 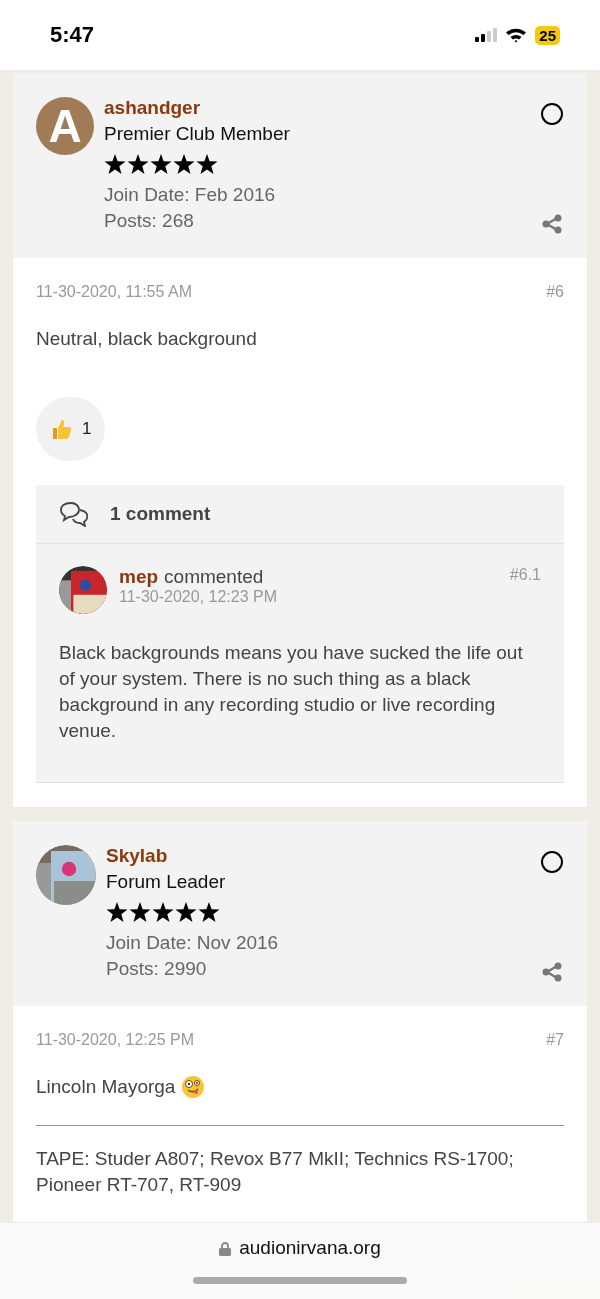 I want to click on post-date: 11-30-2020, 12:25 PM, so click(x=115, y=1040).